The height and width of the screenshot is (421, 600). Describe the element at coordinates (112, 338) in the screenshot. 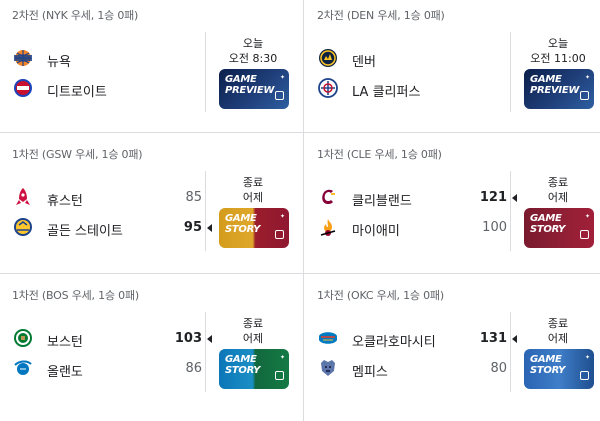

I see `team-row: 보스턴 103` at that location.